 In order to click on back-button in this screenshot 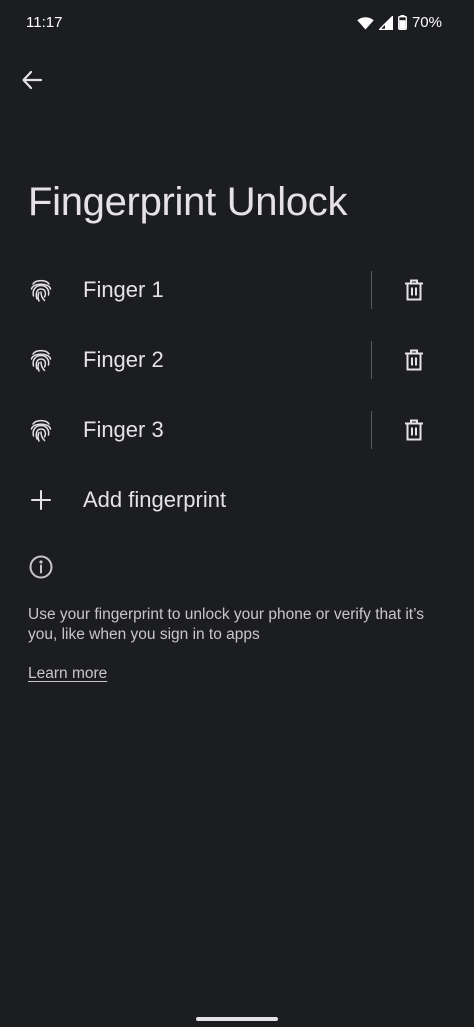, I will do `click(32, 80)`.